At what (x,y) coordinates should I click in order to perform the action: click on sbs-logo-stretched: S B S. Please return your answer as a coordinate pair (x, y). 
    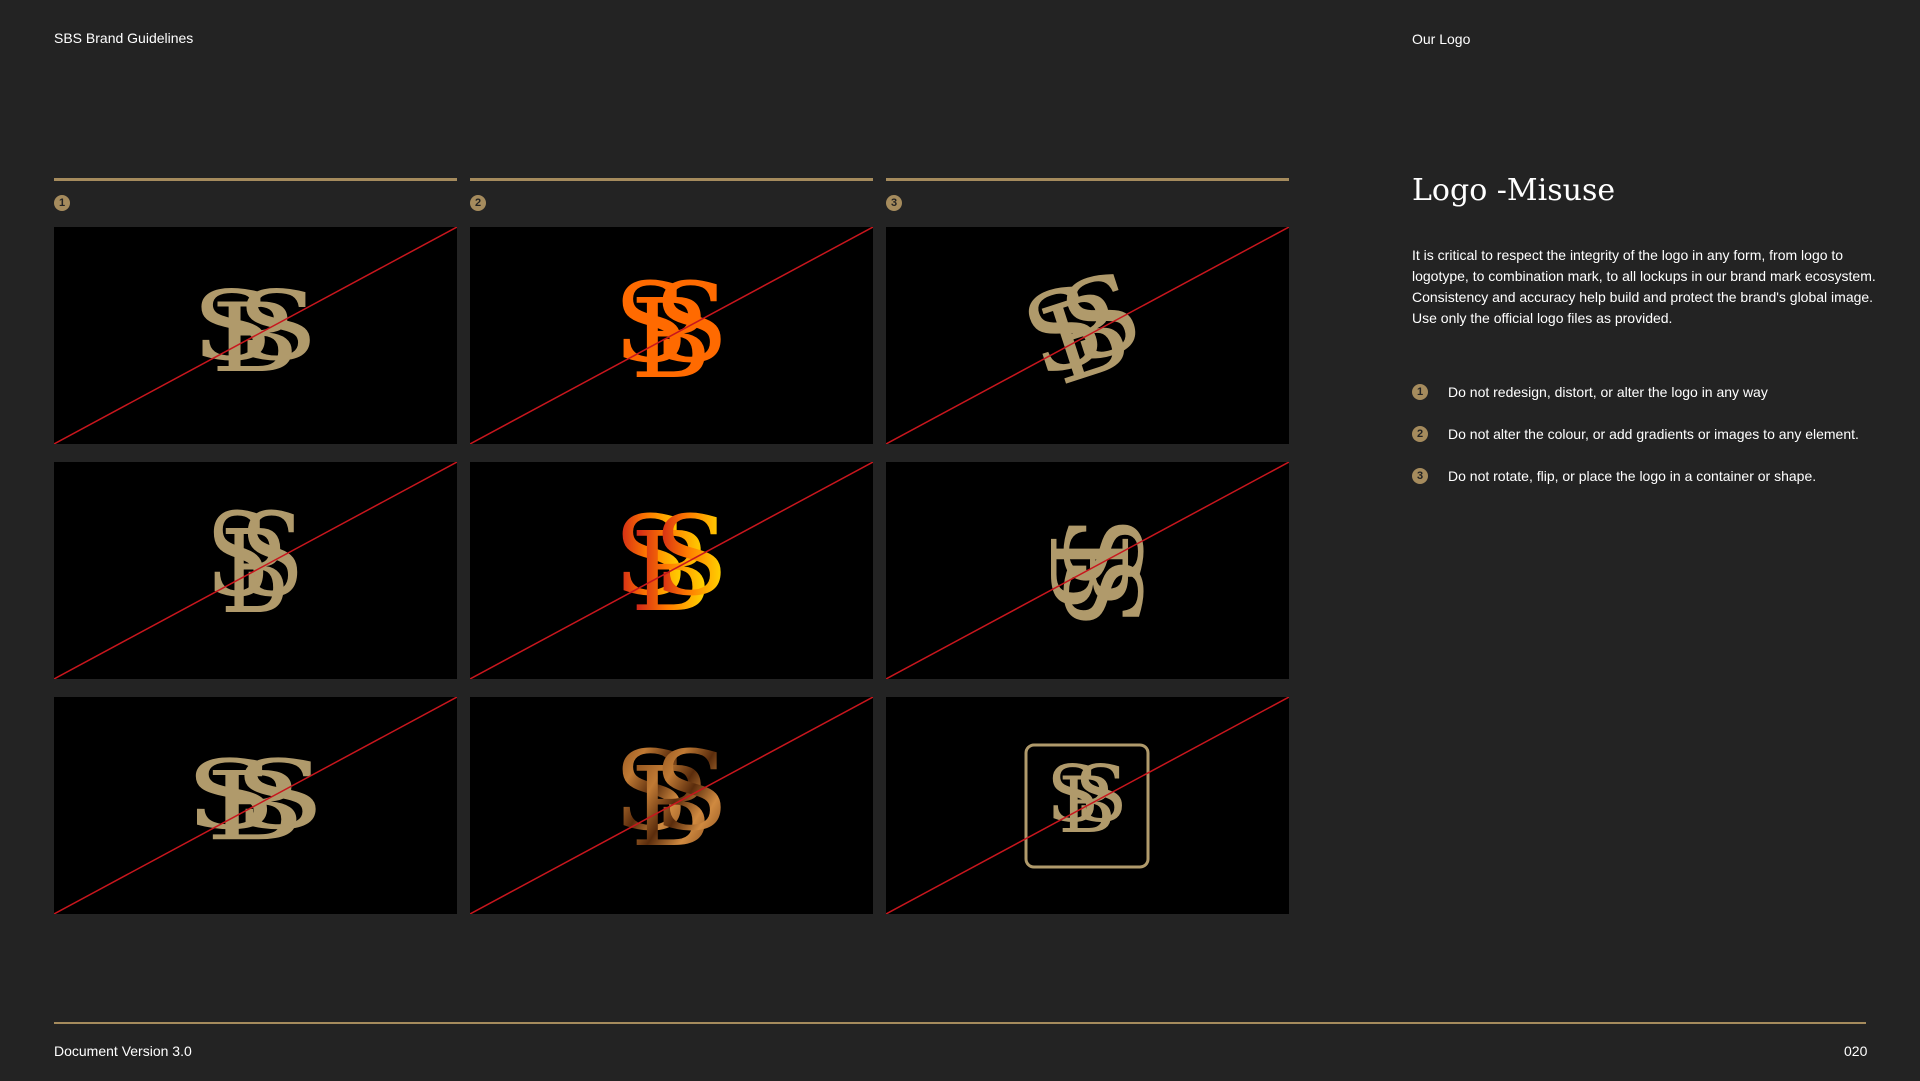
    Looking at the image, I should click on (254, 332).